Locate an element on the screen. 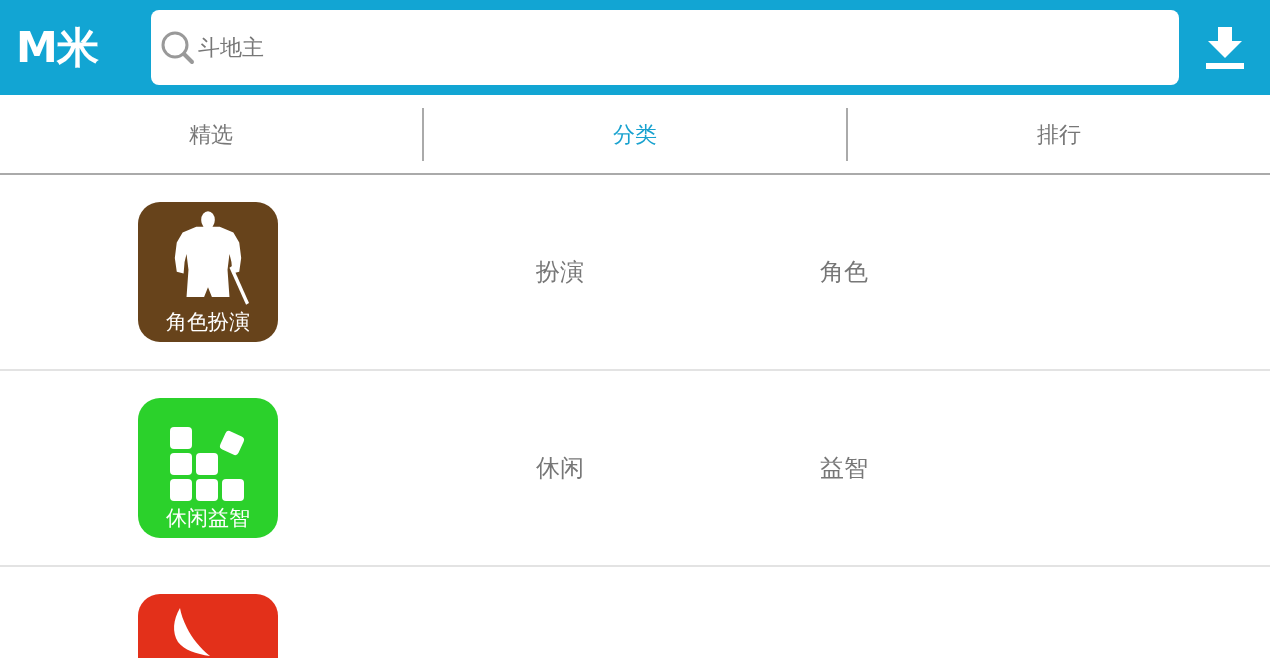  category-tag: 休闲 is located at coordinates (678, 468).